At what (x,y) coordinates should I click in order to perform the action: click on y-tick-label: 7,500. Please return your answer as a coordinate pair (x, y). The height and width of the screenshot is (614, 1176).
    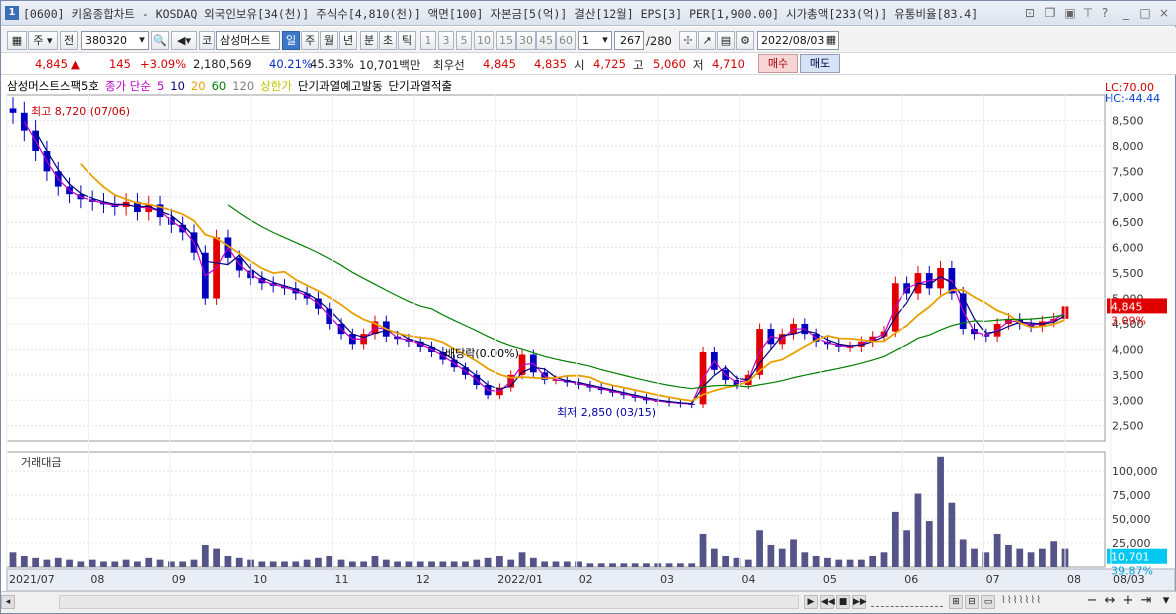
    Looking at the image, I should click on (1128, 171).